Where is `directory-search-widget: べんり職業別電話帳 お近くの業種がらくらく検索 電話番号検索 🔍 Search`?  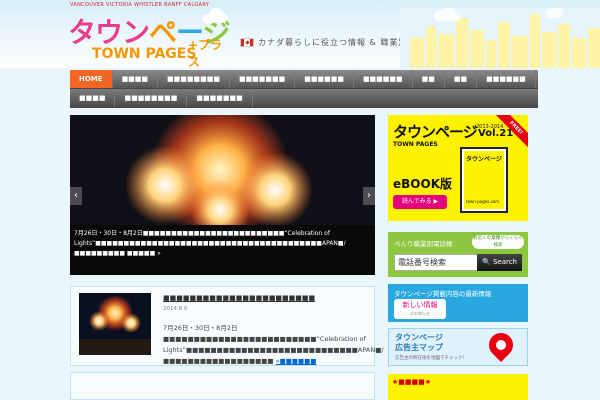
directory-search-widget: べんり職業別電話帳 お近くの業種がらくらく検索 電話番号検索 🔍 Search is located at coordinates (458, 254).